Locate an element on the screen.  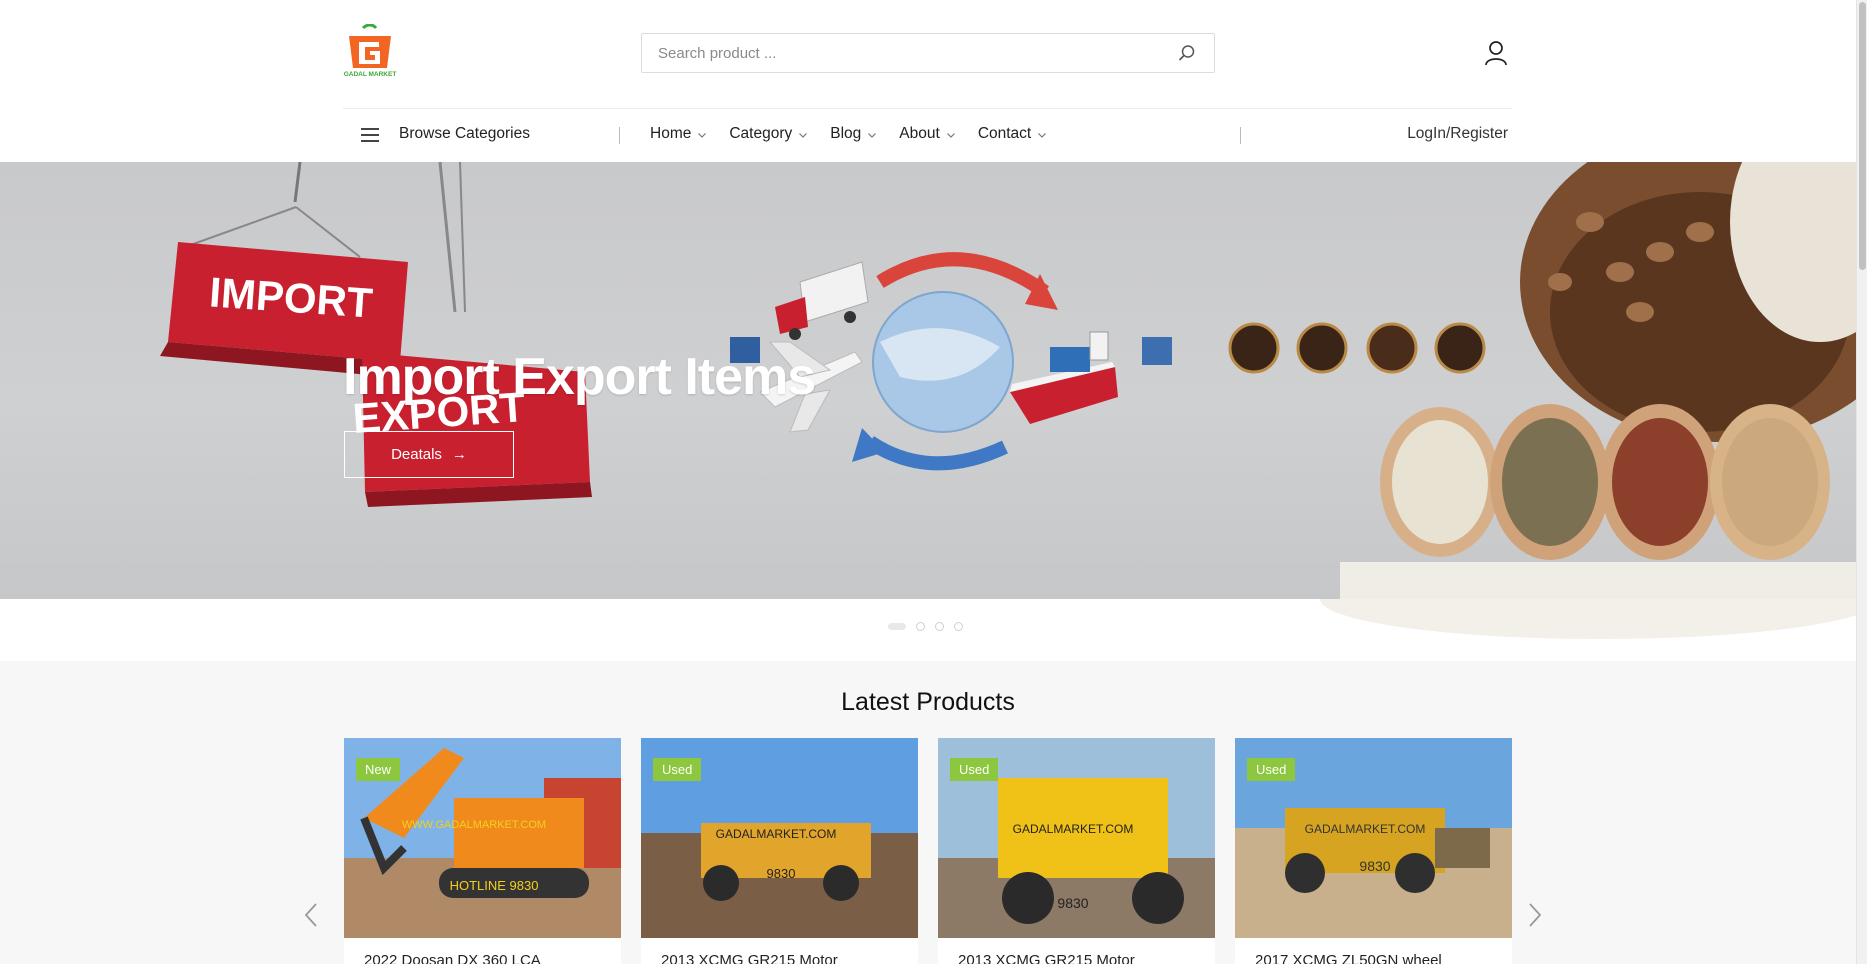
nav-item-about: About is located at coordinates (927, 134).